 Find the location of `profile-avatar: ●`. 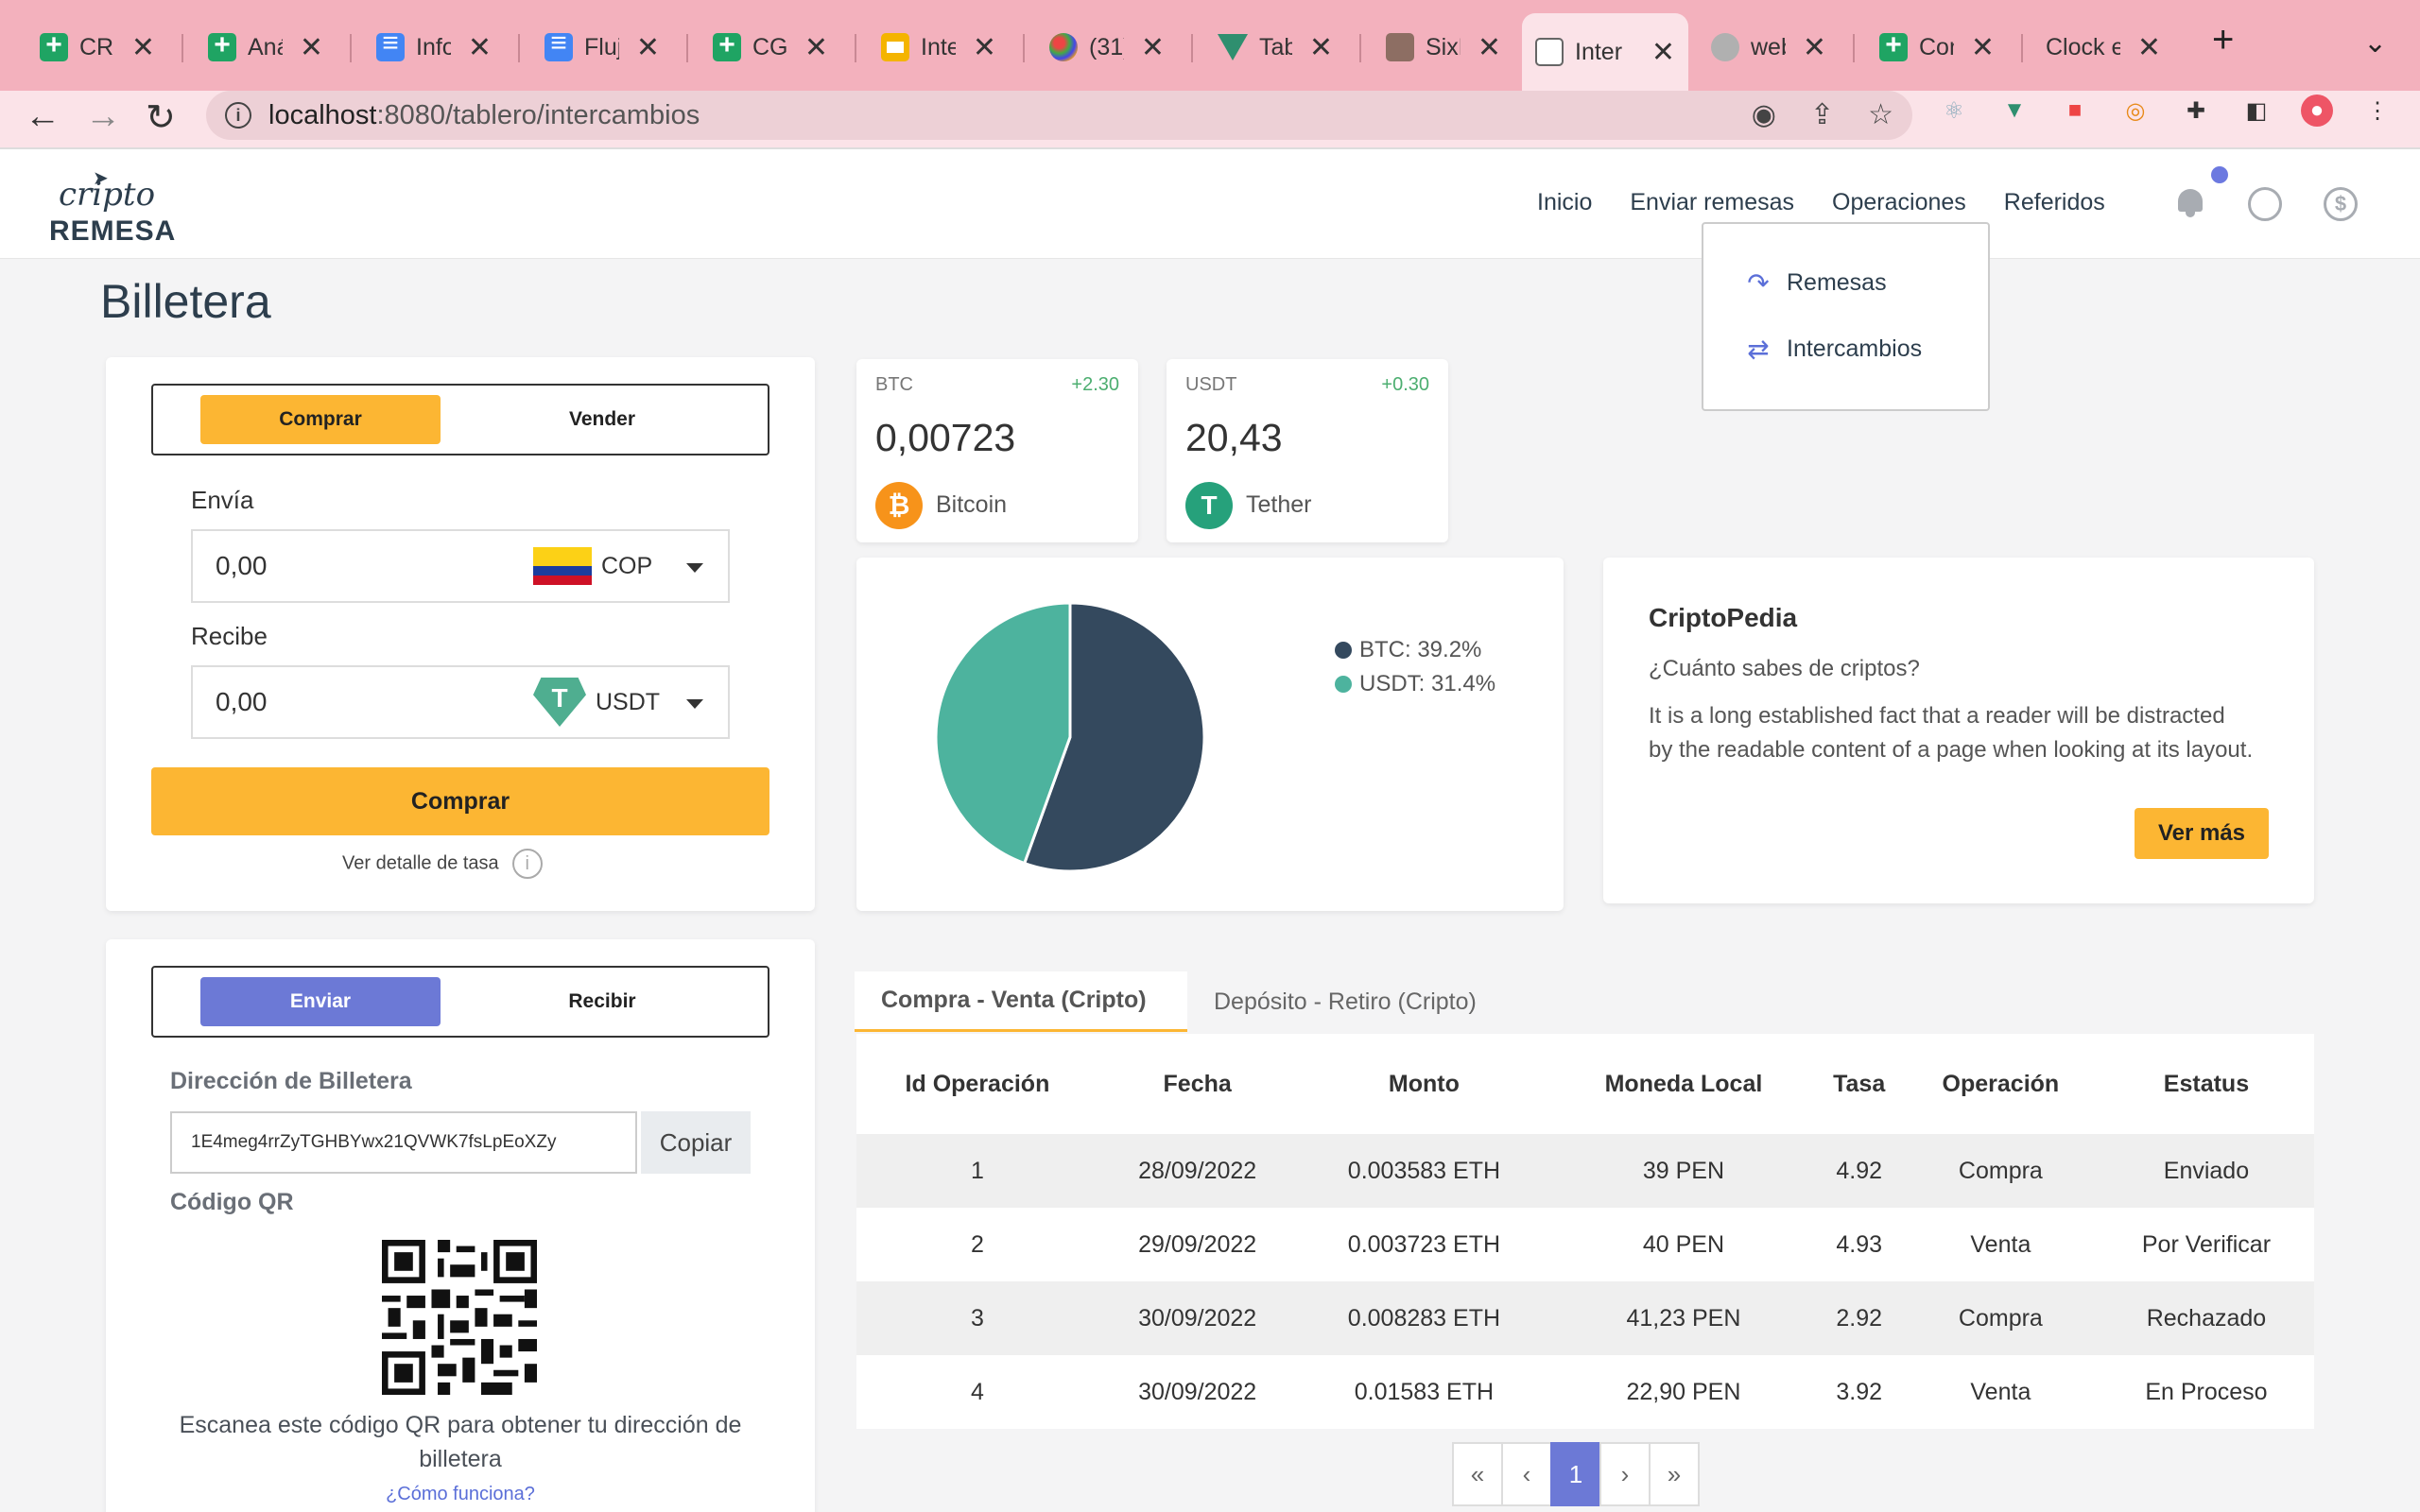

profile-avatar: ● is located at coordinates (2317, 110).